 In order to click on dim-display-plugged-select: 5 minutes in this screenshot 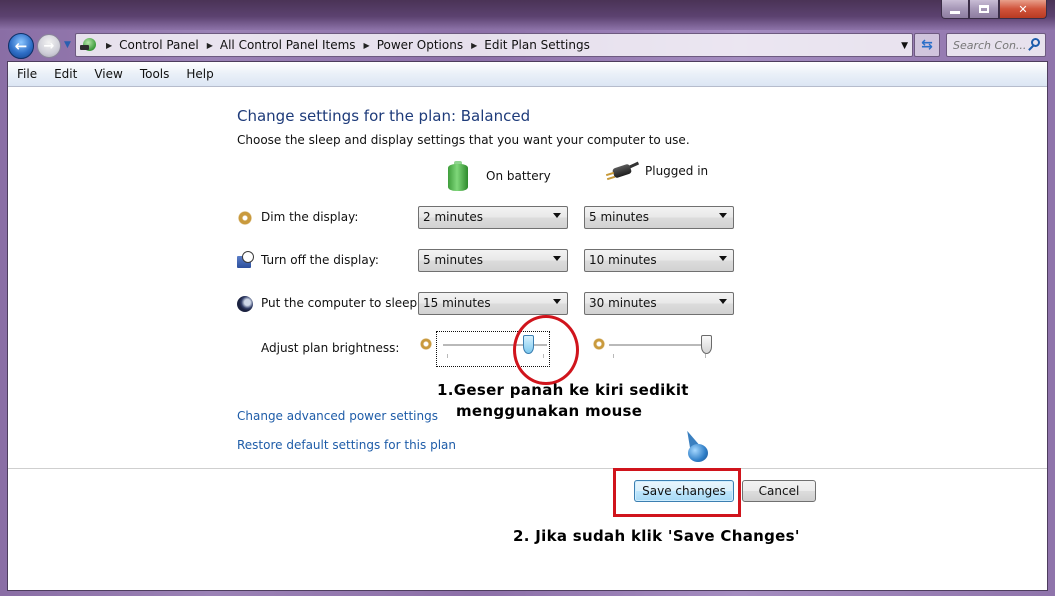, I will do `click(659, 217)`.